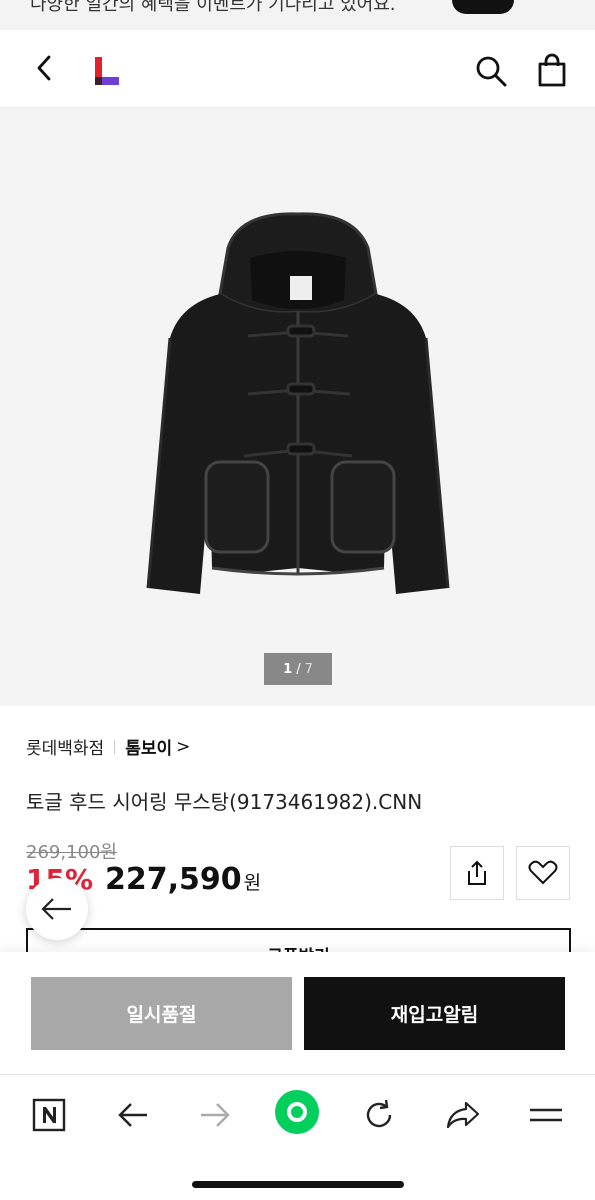 The image size is (595, 1200). I want to click on wishlist-button, so click(543, 873).